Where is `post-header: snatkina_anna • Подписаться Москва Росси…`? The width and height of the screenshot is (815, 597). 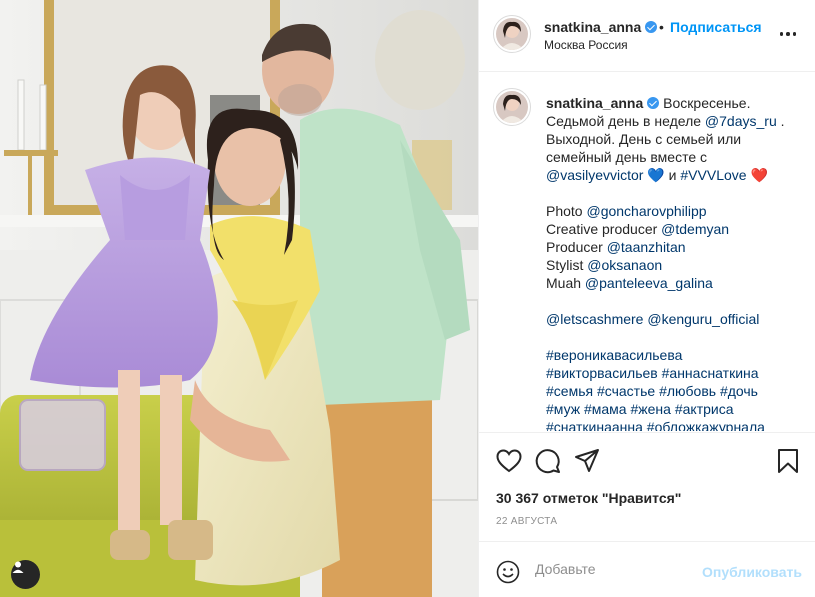 post-header: snatkina_anna • Подписаться Москва Росси… is located at coordinates (647, 36).